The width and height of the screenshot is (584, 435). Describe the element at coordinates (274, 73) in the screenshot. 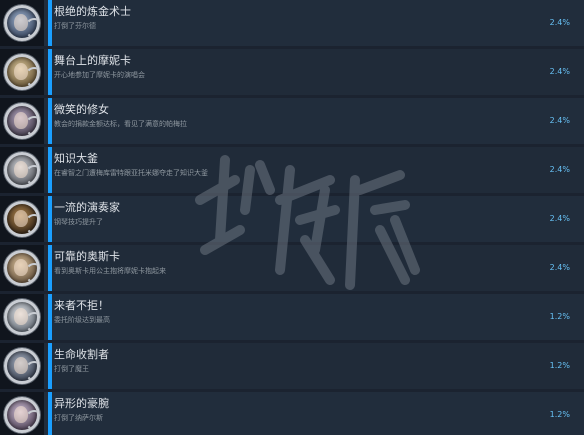

I see `achievement-text: 舞台上的摩妮卡 开心地参加了摩妮卡的演唱会` at that location.